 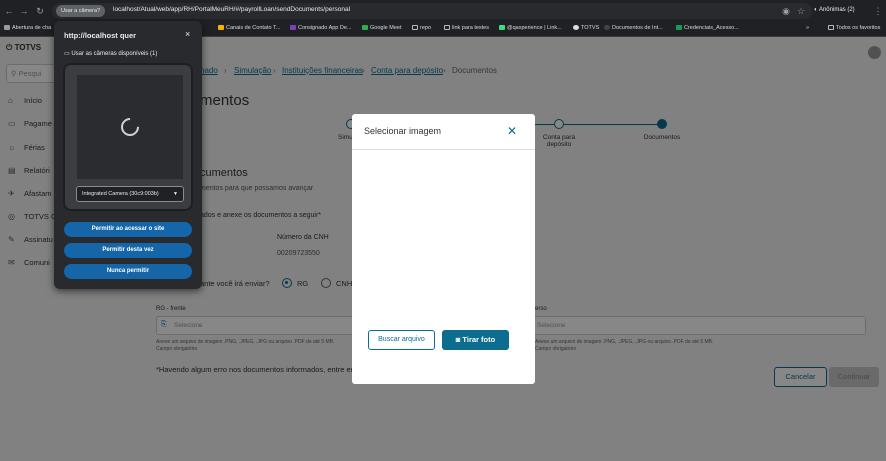 I want to click on profile-label: Anônimas (2), so click(x=836, y=10).